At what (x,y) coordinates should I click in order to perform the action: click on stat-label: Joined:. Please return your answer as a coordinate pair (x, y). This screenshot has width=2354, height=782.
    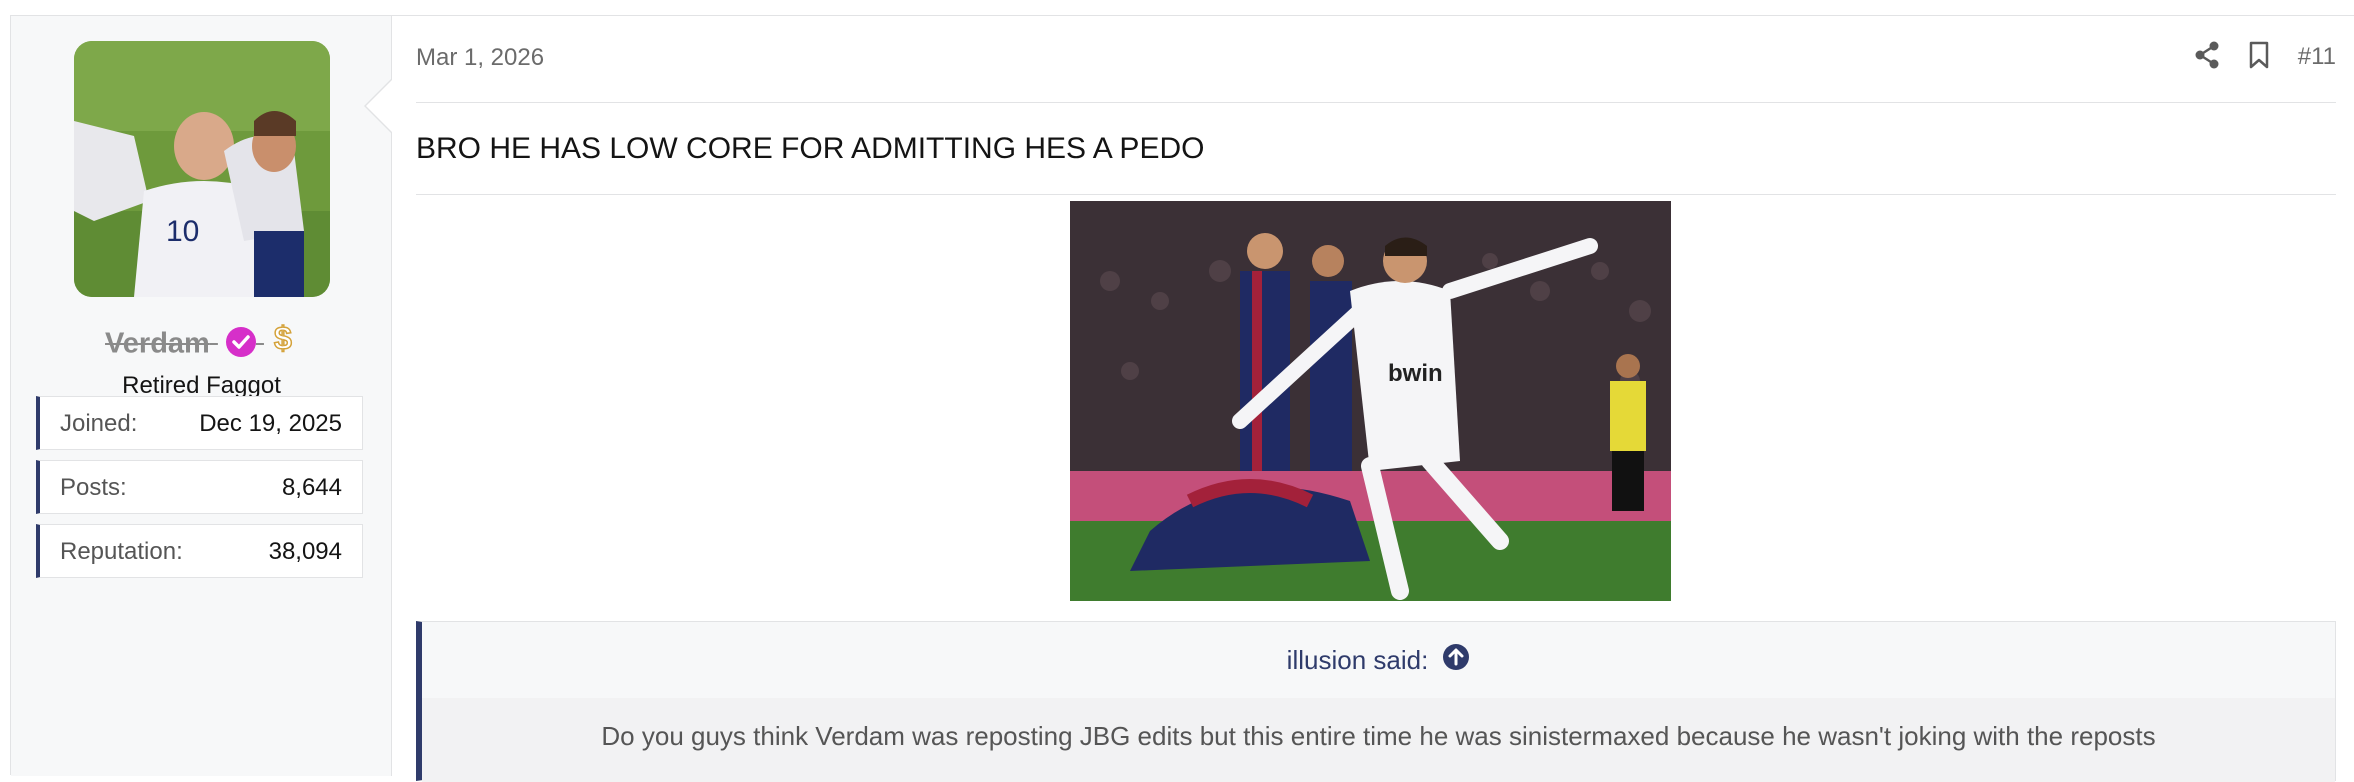
    Looking at the image, I should click on (99, 423).